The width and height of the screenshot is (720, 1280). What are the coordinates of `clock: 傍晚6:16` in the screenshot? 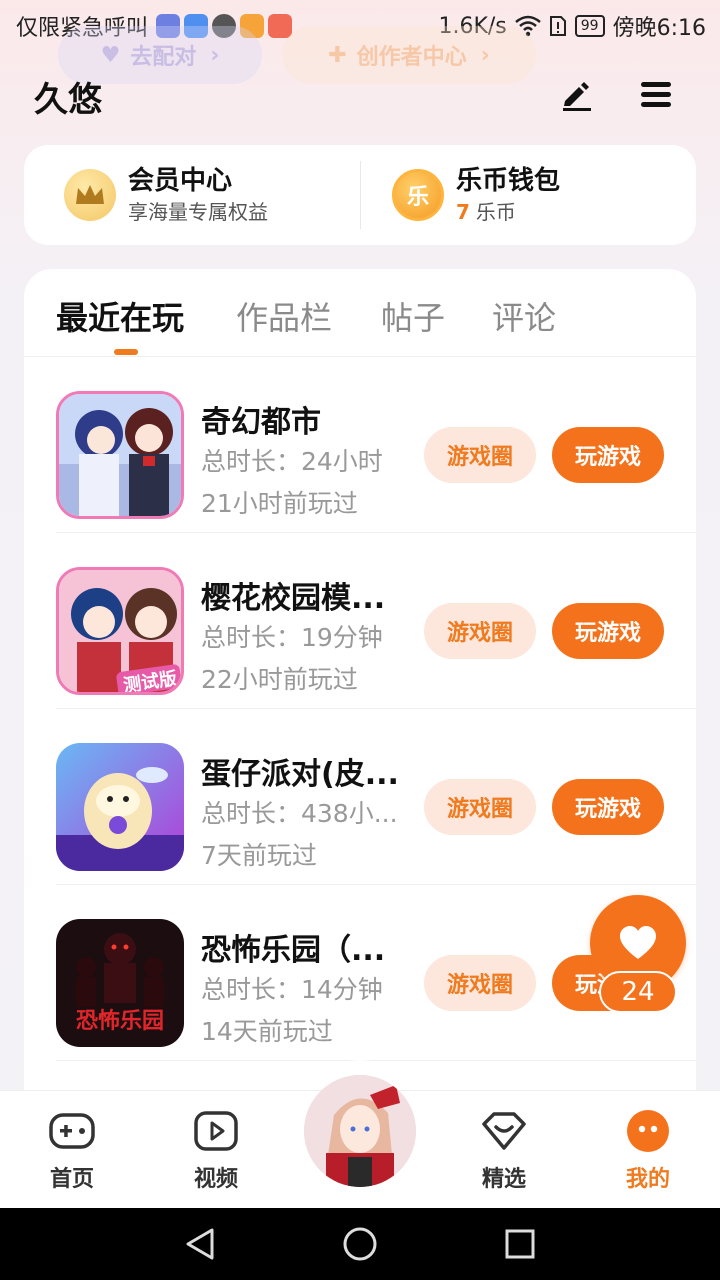 It's located at (659, 28).